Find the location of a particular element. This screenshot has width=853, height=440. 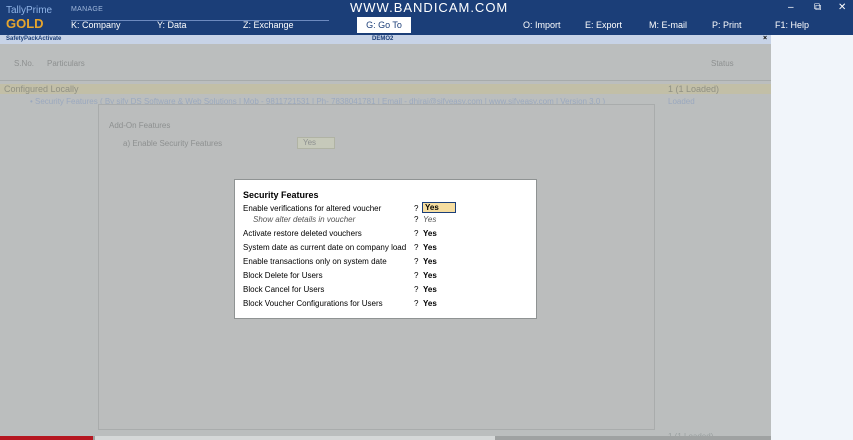

company-name: DEMO2 is located at coordinates (383, 39).